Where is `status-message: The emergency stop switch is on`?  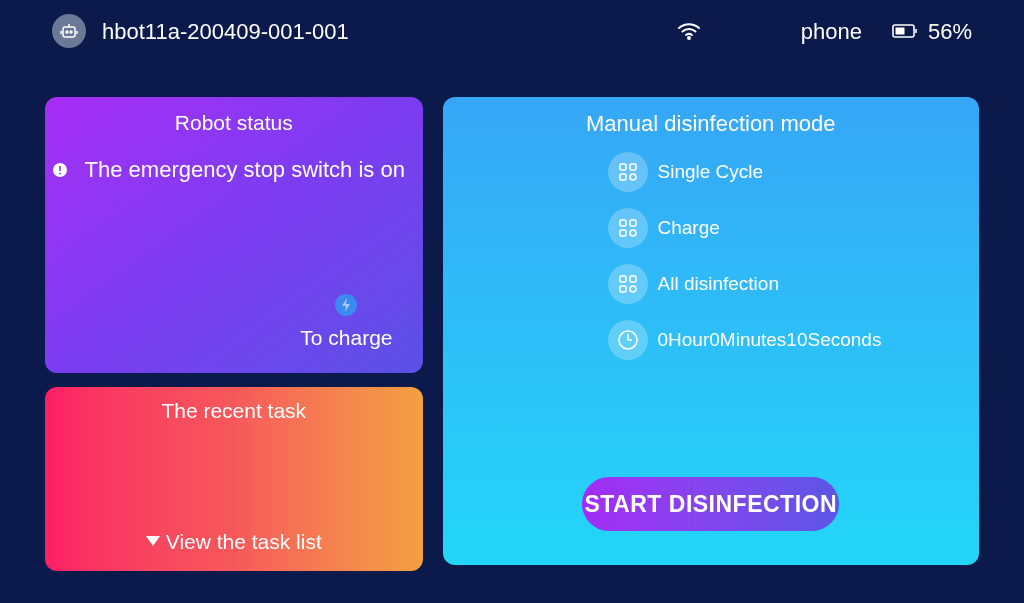
status-message: The emergency stop switch is on is located at coordinates (244, 169).